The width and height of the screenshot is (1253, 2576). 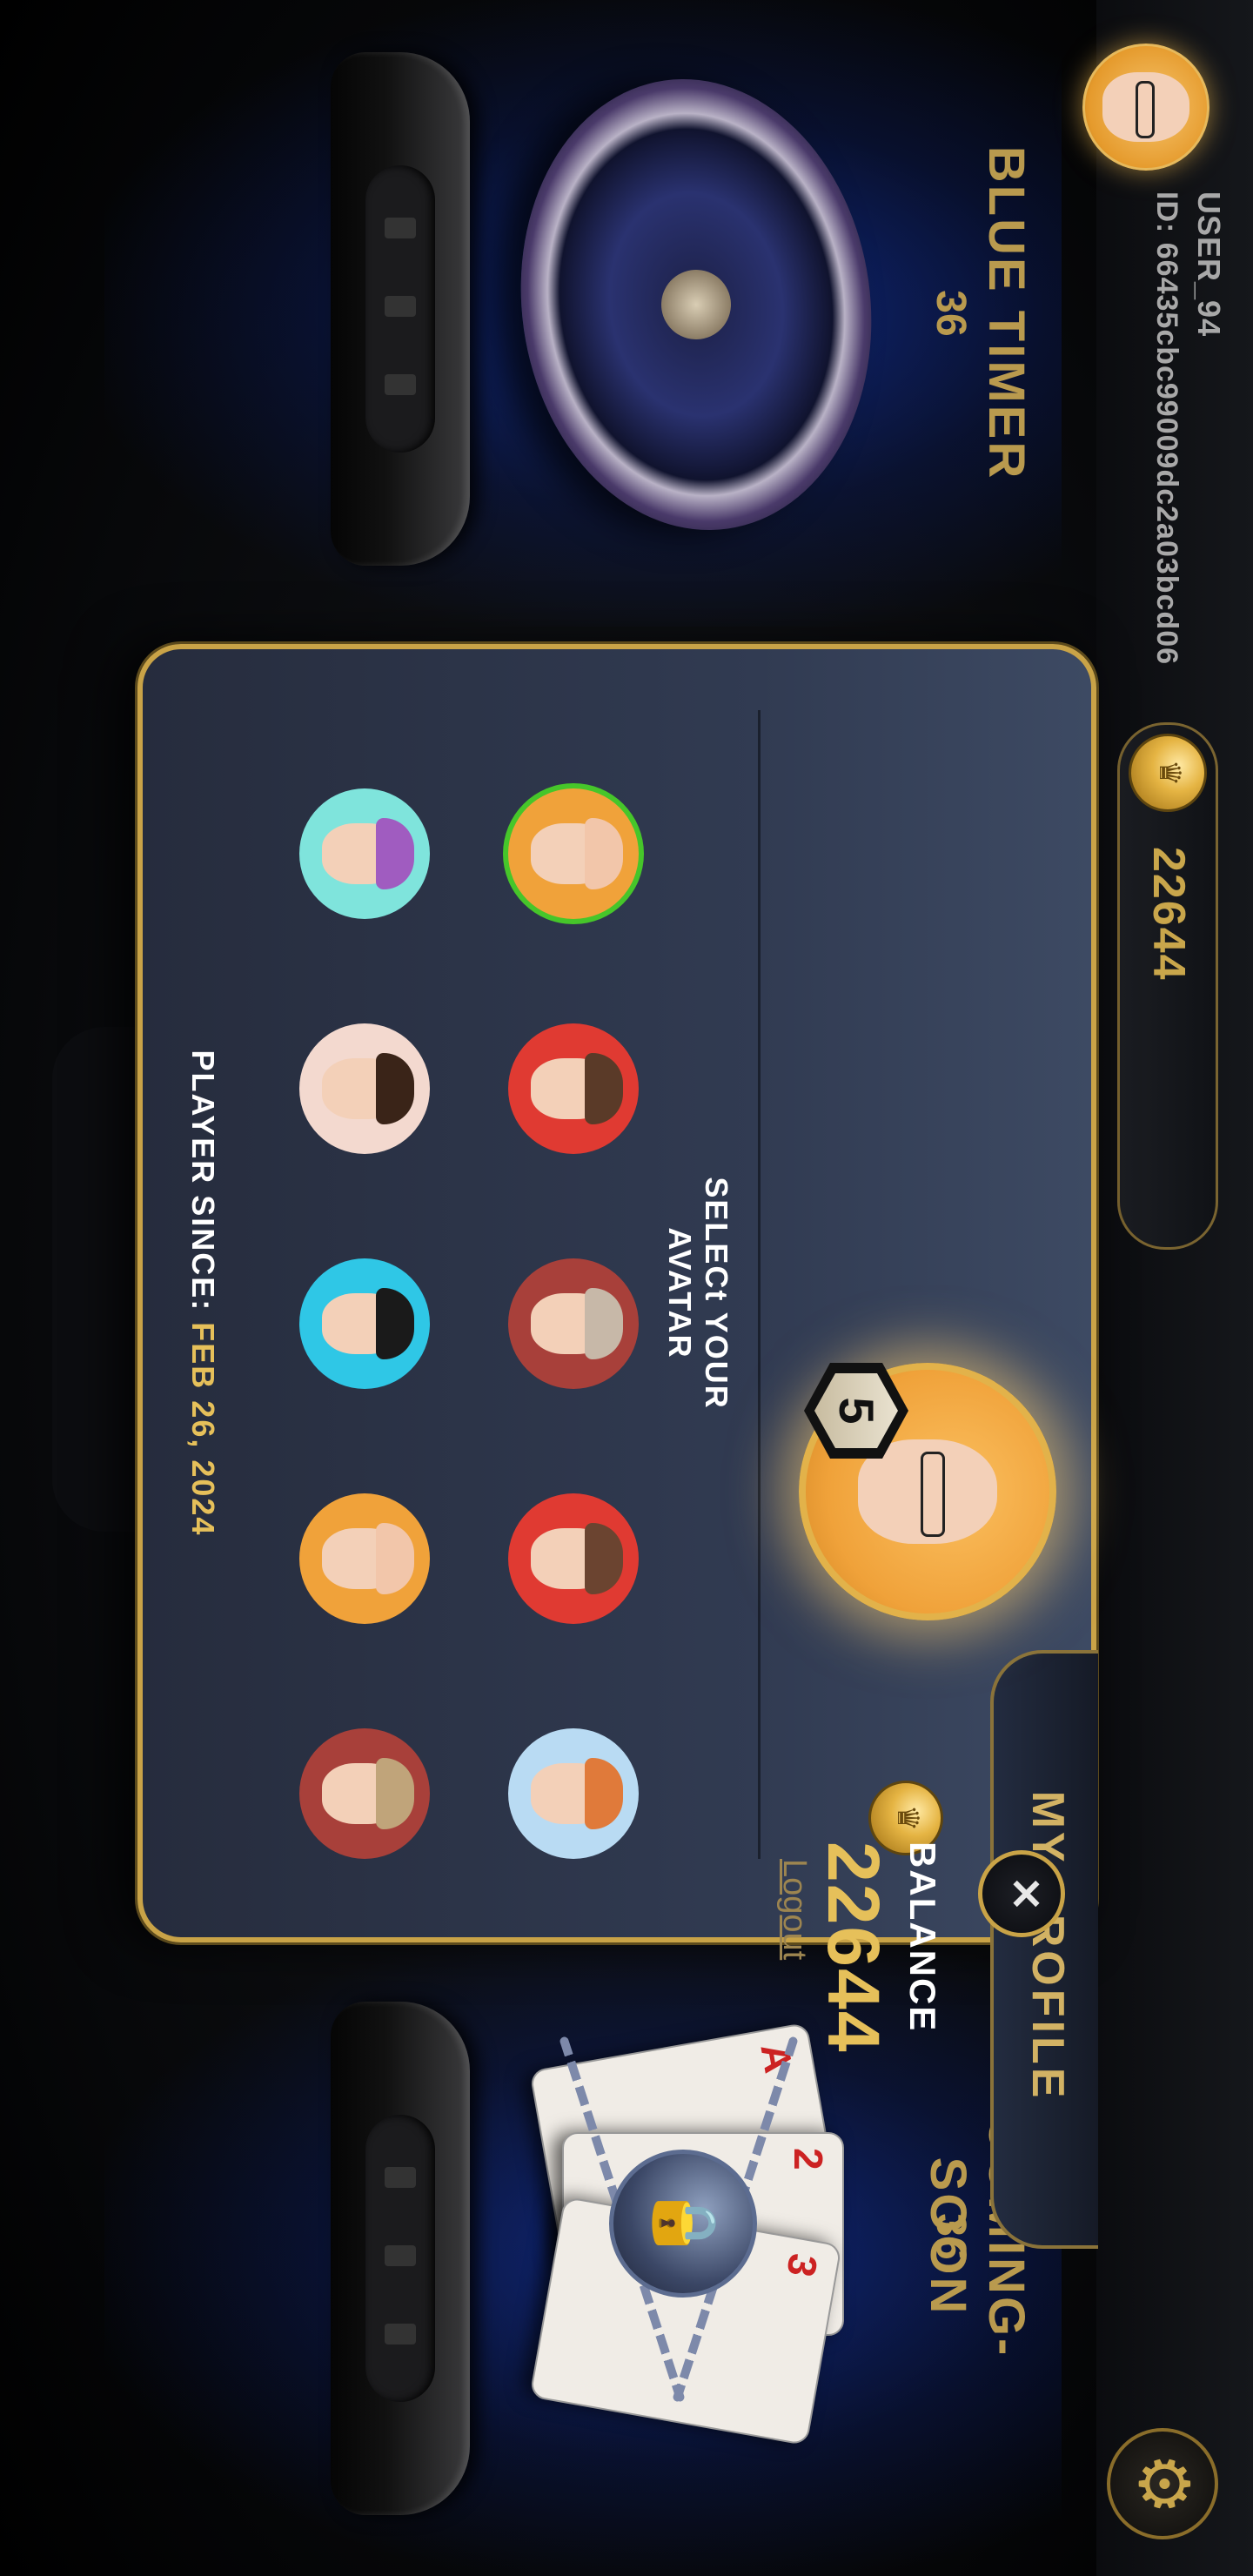 I want to click on balance-pill-value: 22644, so click(x=1168, y=915).